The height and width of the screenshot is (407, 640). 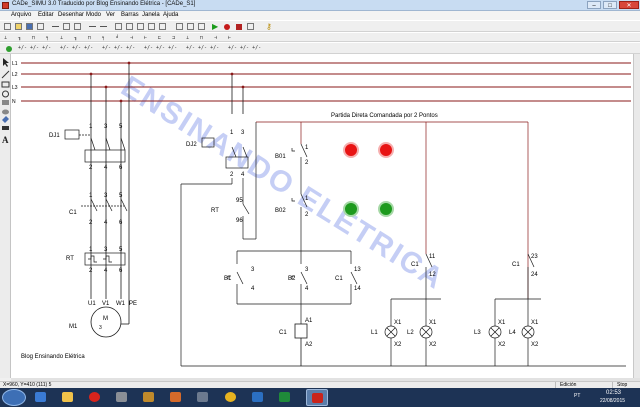 I want to click on vertical-scrollbar, so click(x=636, y=216).